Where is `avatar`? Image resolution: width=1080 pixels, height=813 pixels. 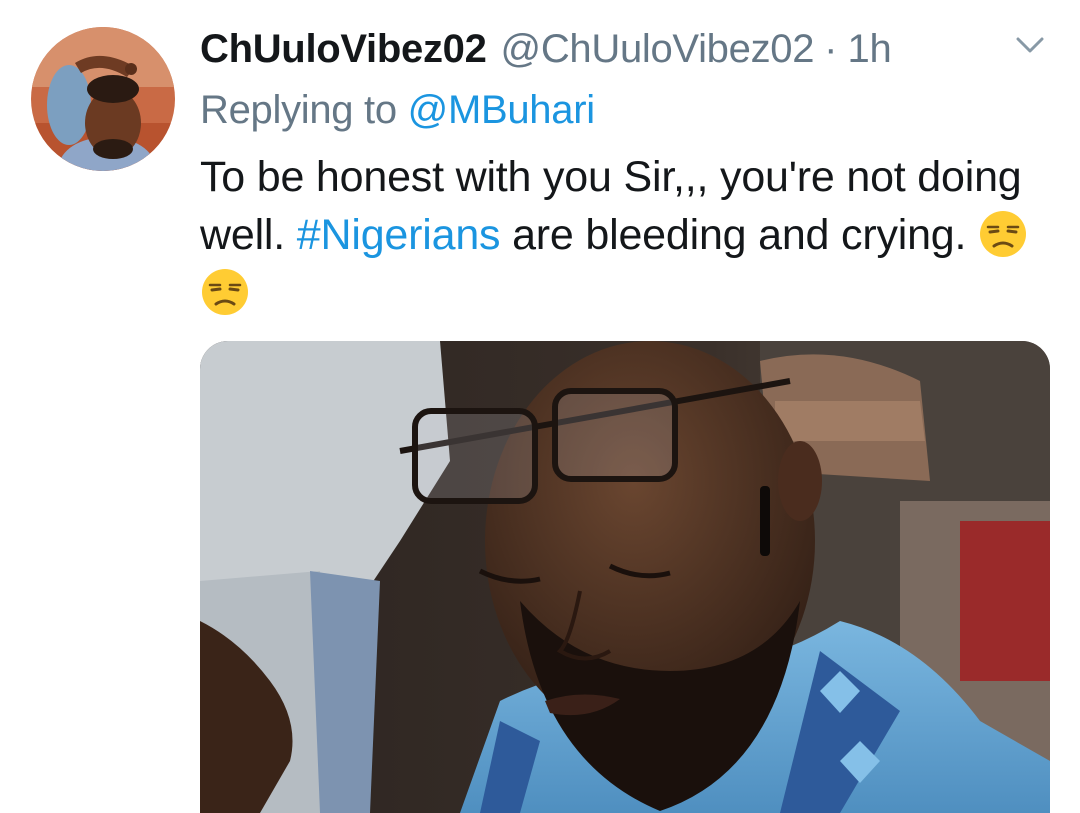
avatar is located at coordinates (103, 99).